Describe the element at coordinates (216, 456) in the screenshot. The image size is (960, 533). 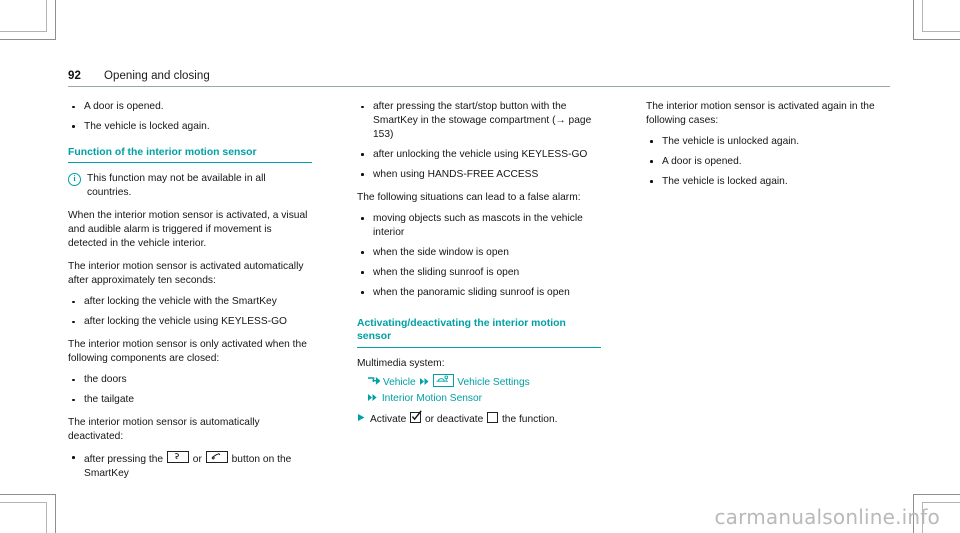
I see `smartkey-unlock-button-icon` at that location.